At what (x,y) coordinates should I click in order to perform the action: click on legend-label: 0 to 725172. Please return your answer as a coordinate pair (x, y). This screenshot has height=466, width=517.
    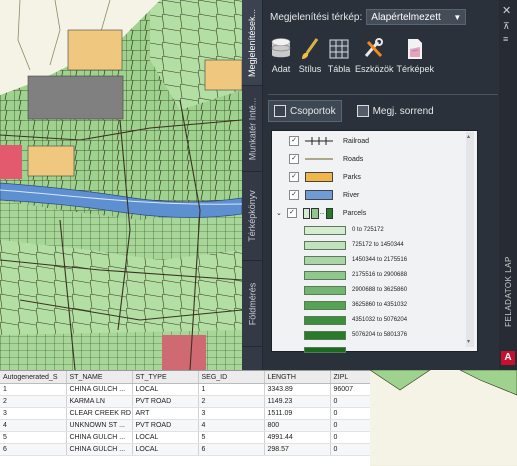
    Looking at the image, I should click on (368, 230).